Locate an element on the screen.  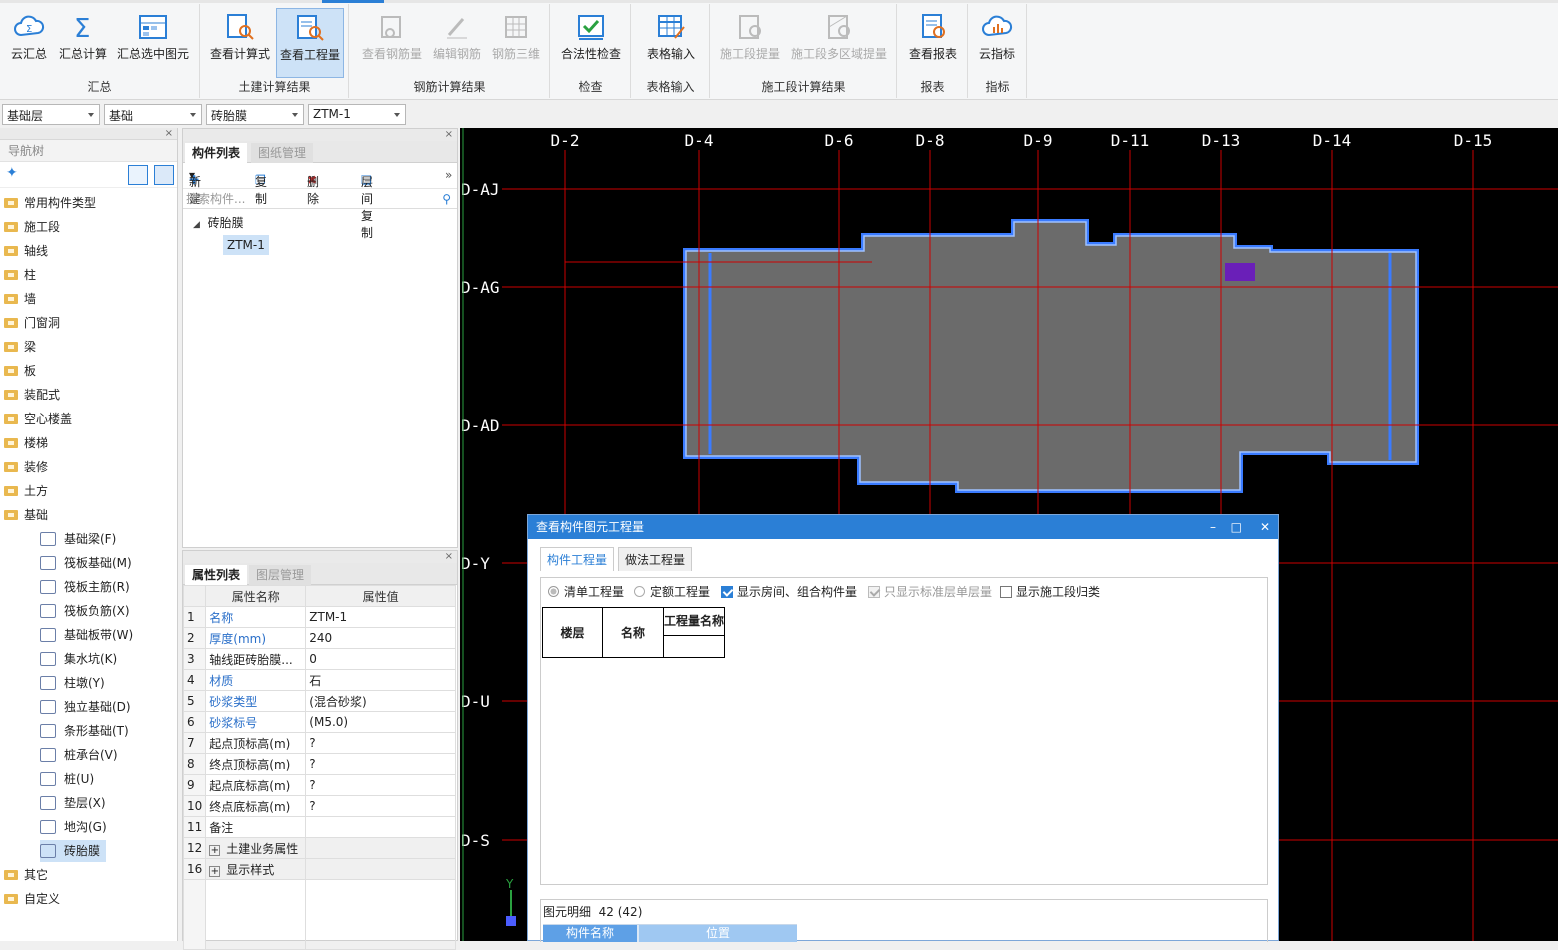
nav-sub-item: 独立基础(D) is located at coordinates (88, 707).